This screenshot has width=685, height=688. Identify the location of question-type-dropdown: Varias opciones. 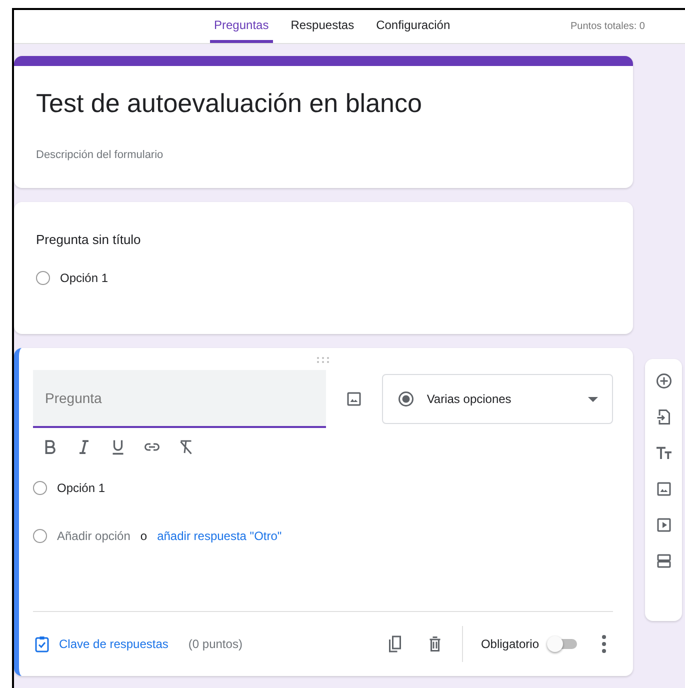
(497, 399).